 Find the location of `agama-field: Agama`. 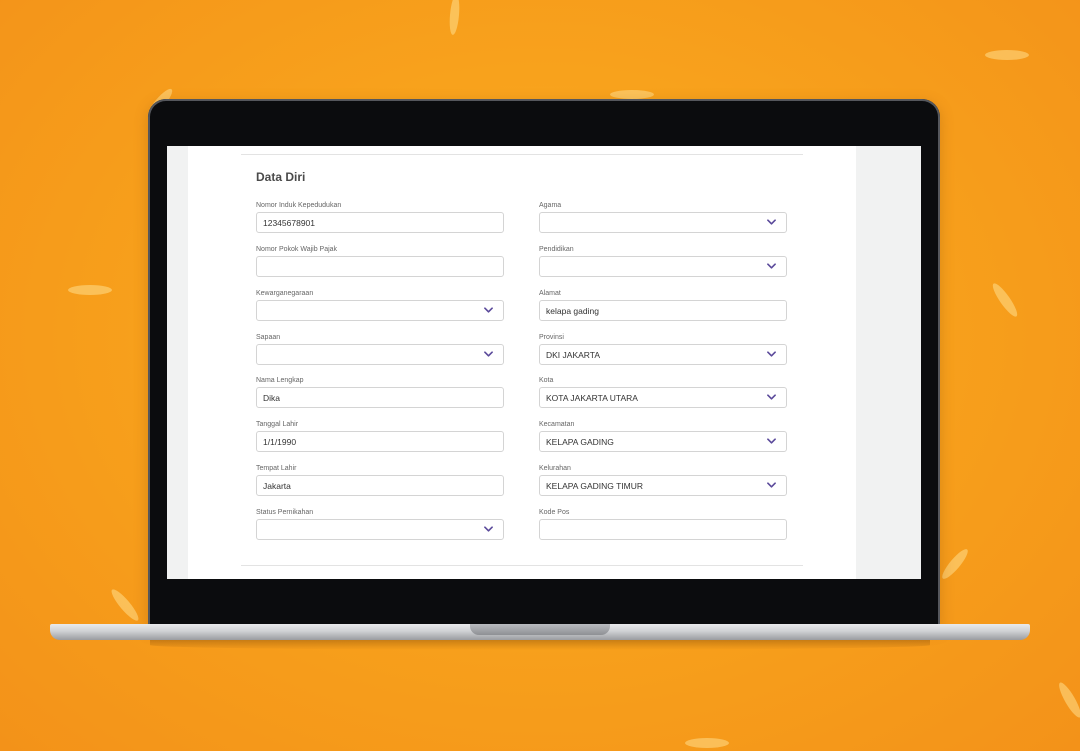

agama-field: Agama is located at coordinates (663, 217).